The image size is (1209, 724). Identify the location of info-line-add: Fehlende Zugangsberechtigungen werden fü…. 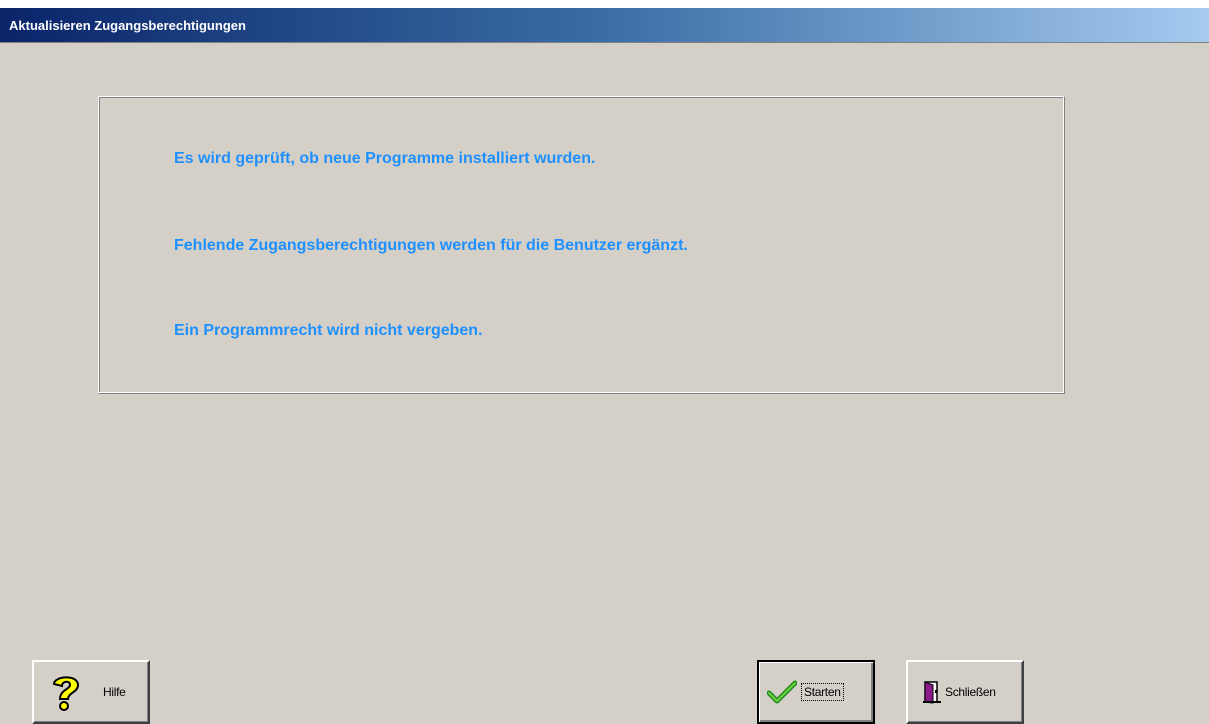
(431, 245).